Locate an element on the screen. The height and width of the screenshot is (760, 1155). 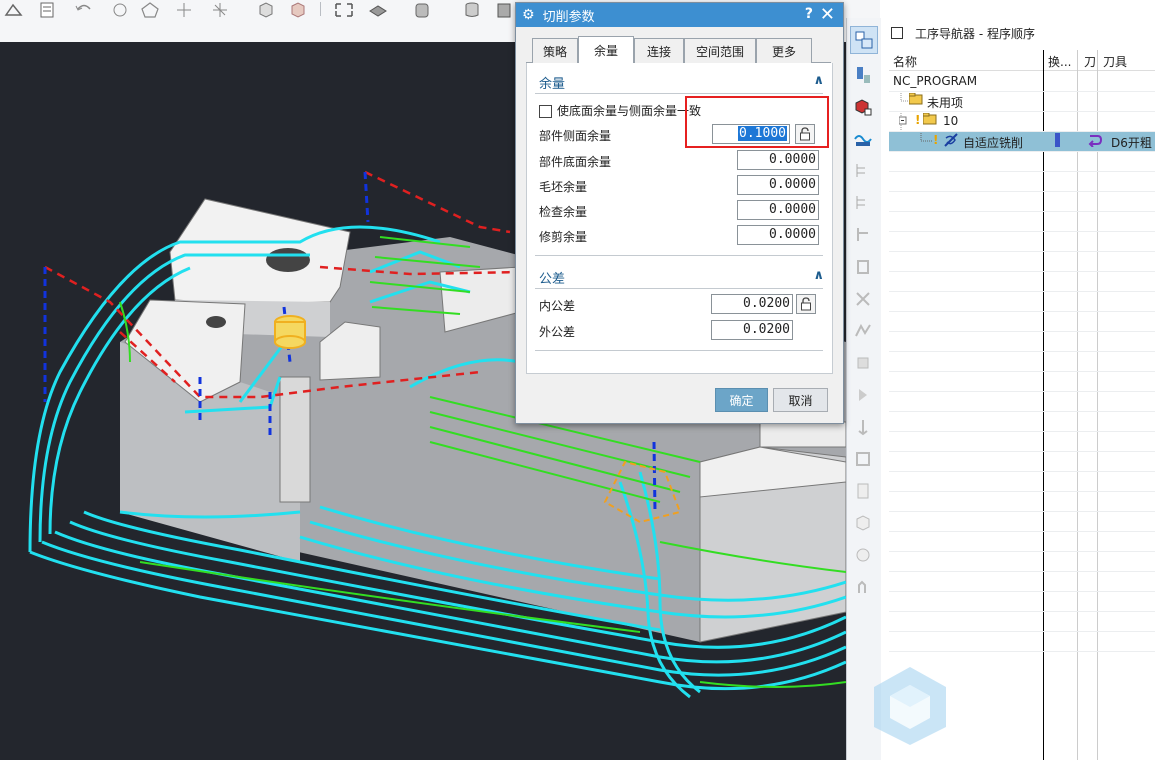
outtol-label: 外公差 is located at coordinates (557, 332).